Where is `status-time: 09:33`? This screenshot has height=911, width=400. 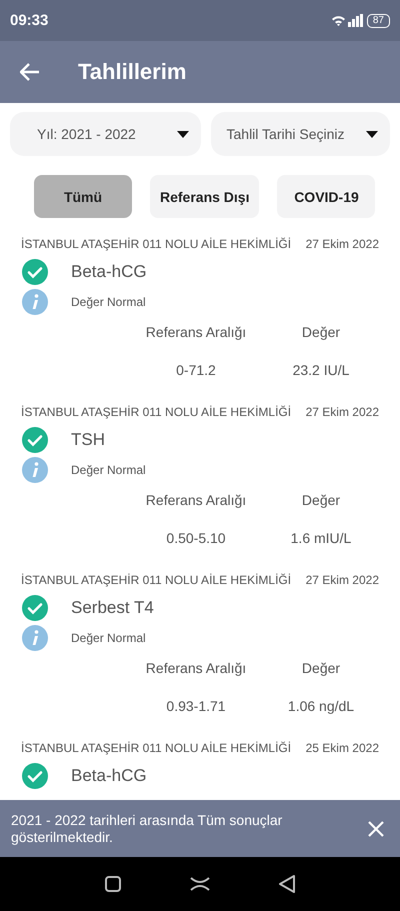
status-time: 09:33 is located at coordinates (29, 20).